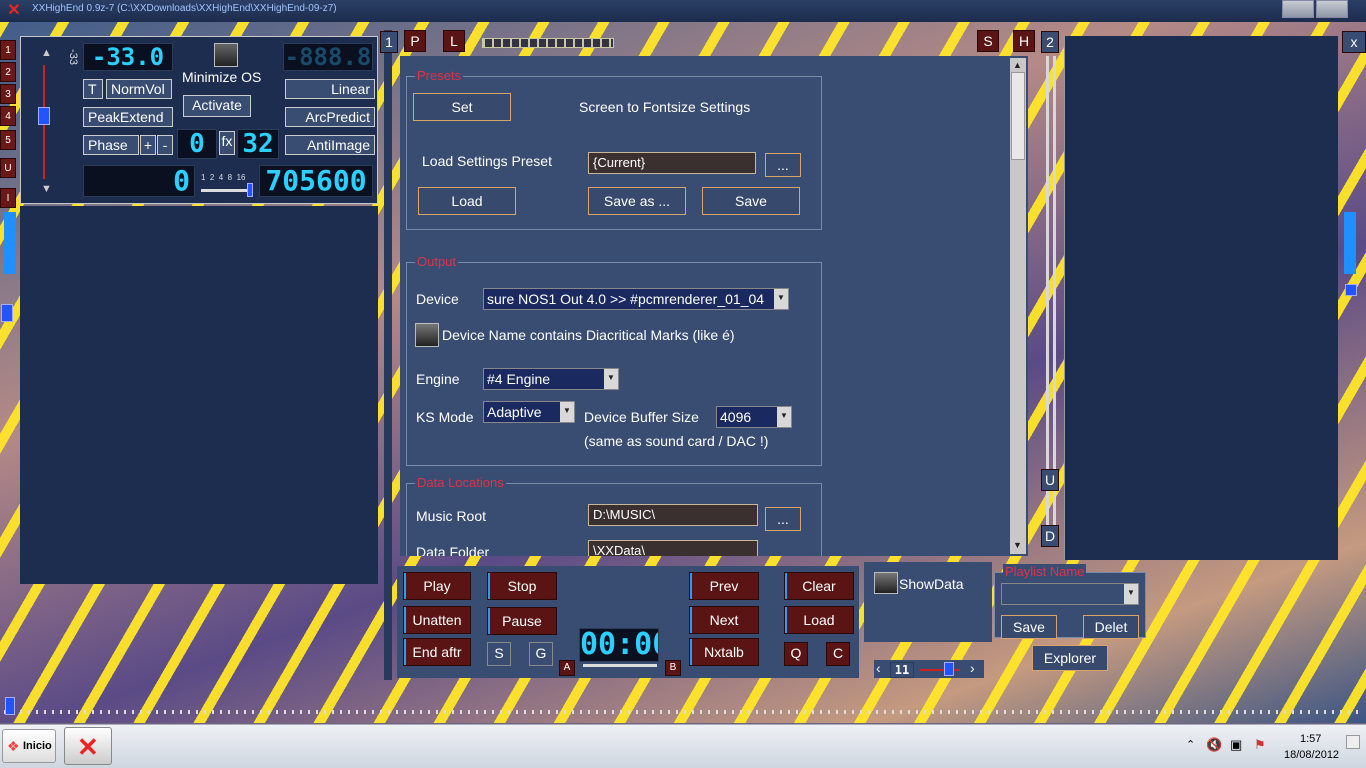 This screenshot has height=768, width=1366. Describe the element at coordinates (1350, 243) in the screenshot. I see `right-level-bar` at that location.